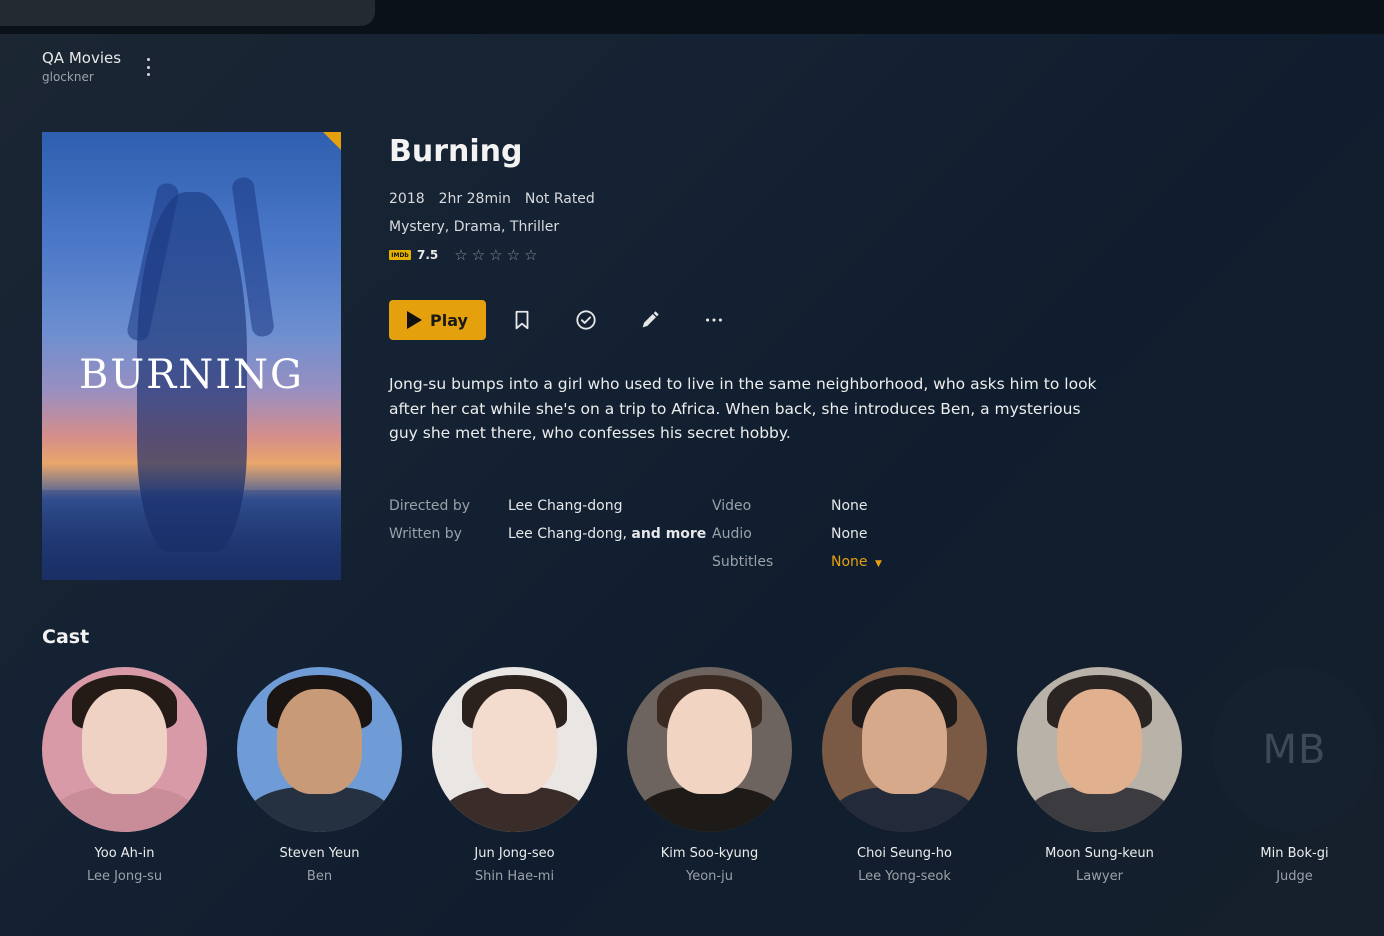 Image resolution: width=1384 pixels, height=936 pixels. Describe the element at coordinates (430, 506) in the screenshot. I see `directed-label: Directed by` at that location.